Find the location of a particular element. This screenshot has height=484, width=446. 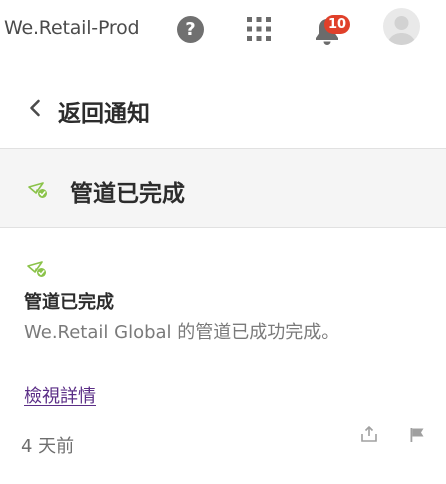

view-details-link: 檢視詳情 is located at coordinates (60, 395).